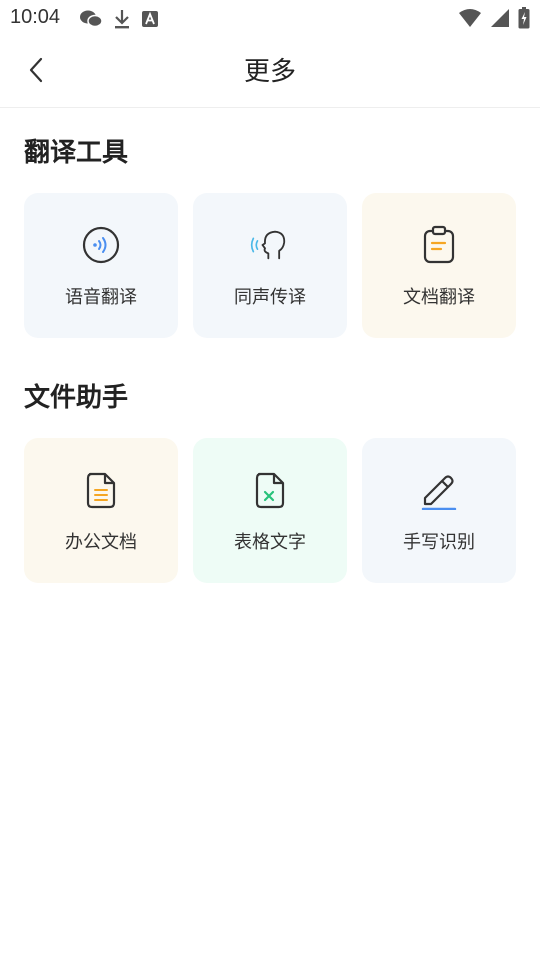 The image size is (540, 960). Describe the element at coordinates (270, 542) in the screenshot. I see `spreadsheet-text-label: 表格文字` at that location.